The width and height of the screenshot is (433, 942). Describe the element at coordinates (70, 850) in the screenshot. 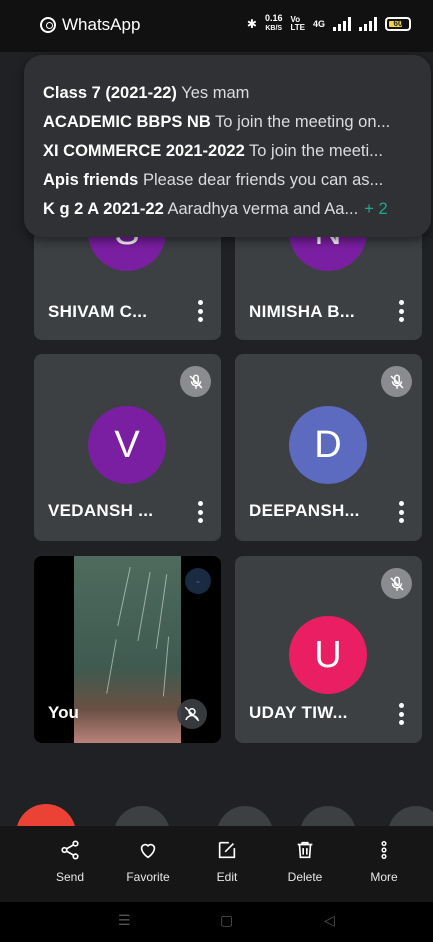

I see `share-icon` at that location.